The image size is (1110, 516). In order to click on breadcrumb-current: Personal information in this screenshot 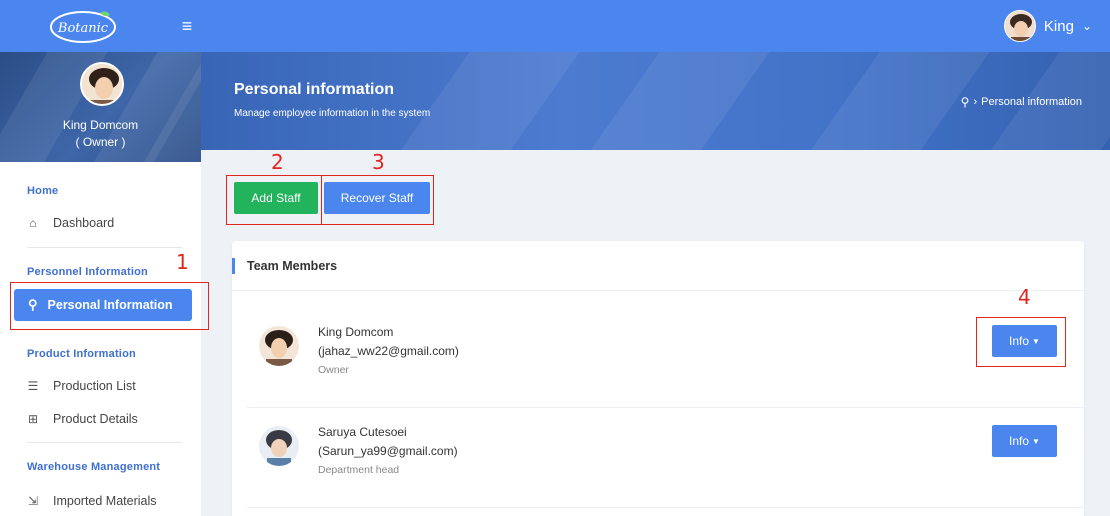, I will do `click(1031, 102)`.